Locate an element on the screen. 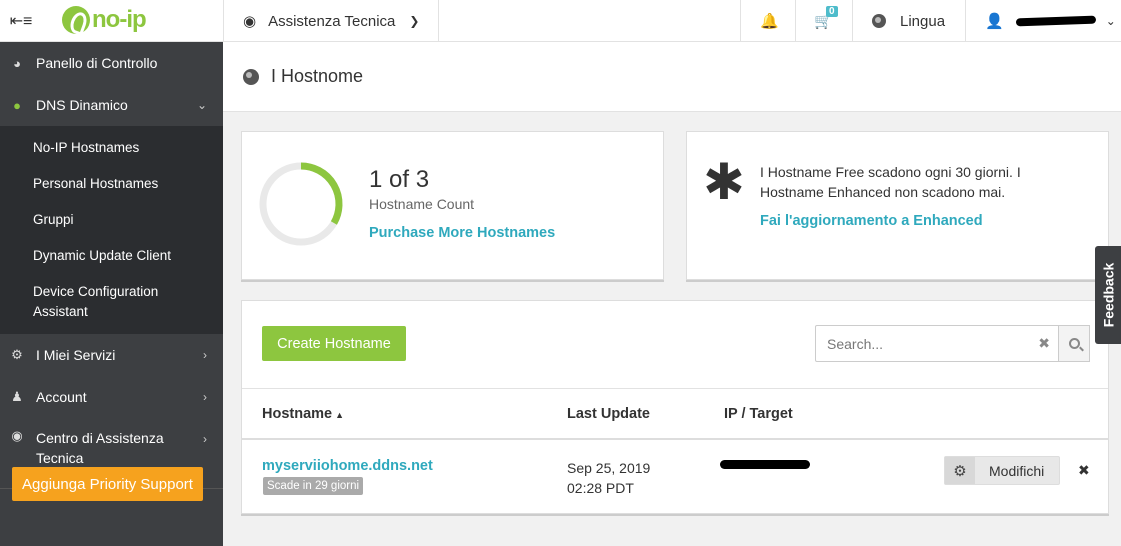 The height and width of the screenshot is (546, 1121). purchase-more-hostnames-link: Purchase More Hostnames is located at coordinates (462, 233).